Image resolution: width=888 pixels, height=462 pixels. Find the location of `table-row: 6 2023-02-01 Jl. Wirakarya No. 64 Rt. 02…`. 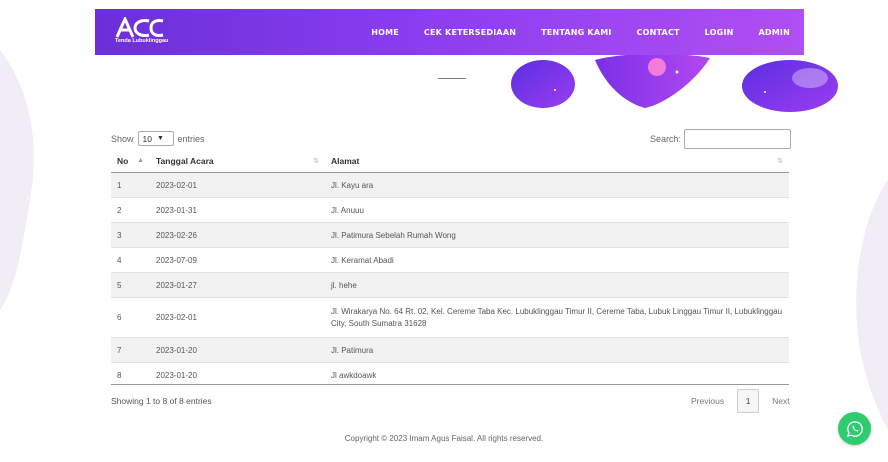

table-row: 6 2023-02-01 Jl. Wirakarya No. 64 Rt. 02… is located at coordinates (450, 317).